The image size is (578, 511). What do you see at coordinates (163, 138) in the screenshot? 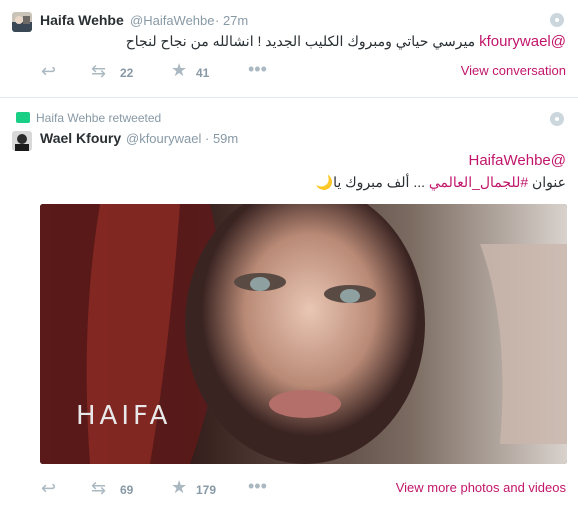
I see `author-handle: @kfourywael` at bounding box center [163, 138].